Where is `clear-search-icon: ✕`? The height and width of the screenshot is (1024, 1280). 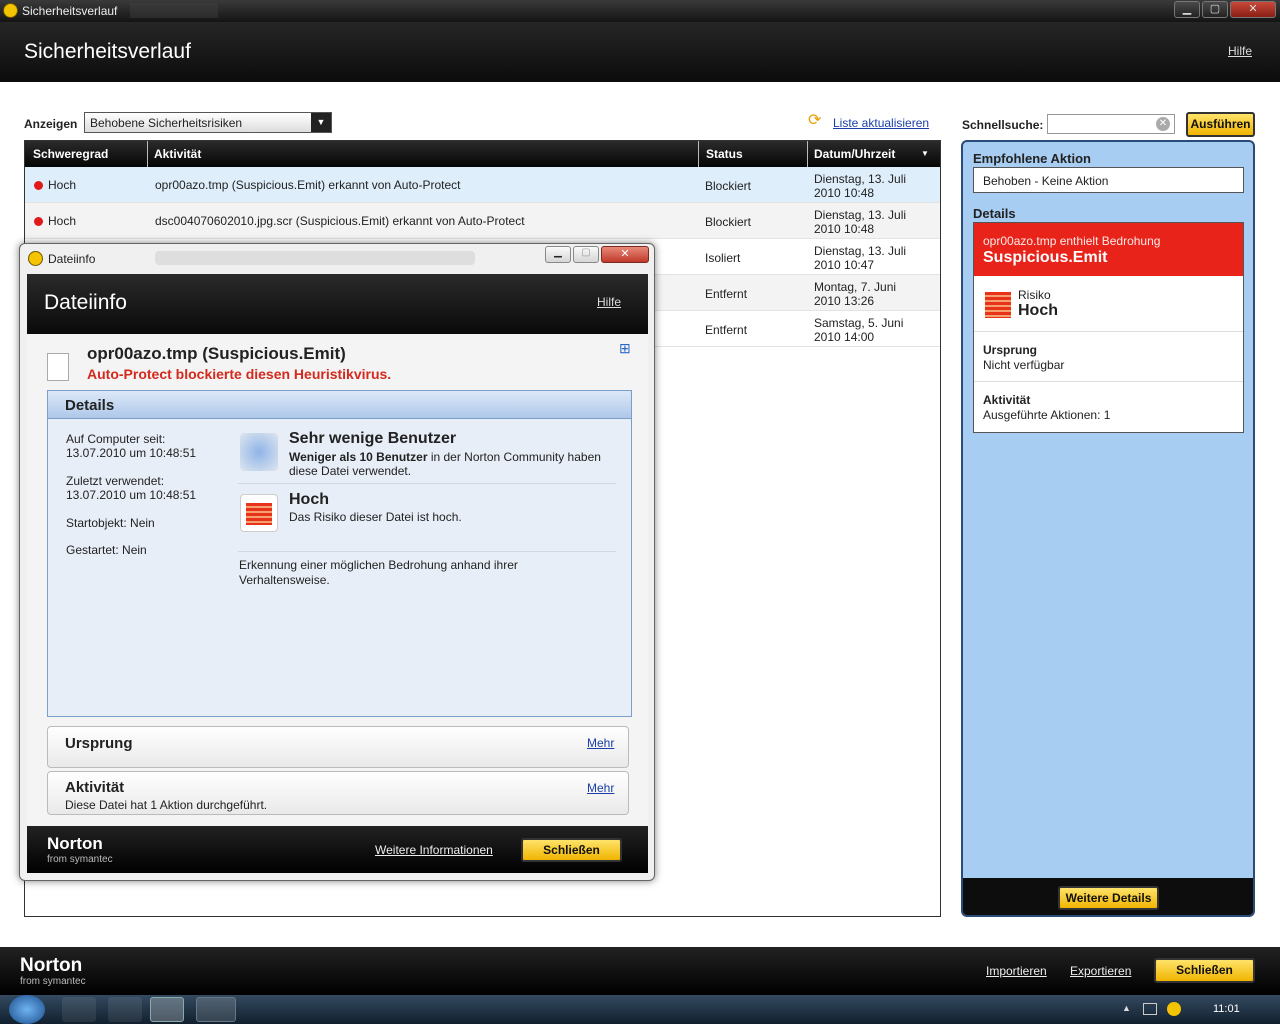
clear-search-icon: ✕ is located at coordinates (1163, 124).